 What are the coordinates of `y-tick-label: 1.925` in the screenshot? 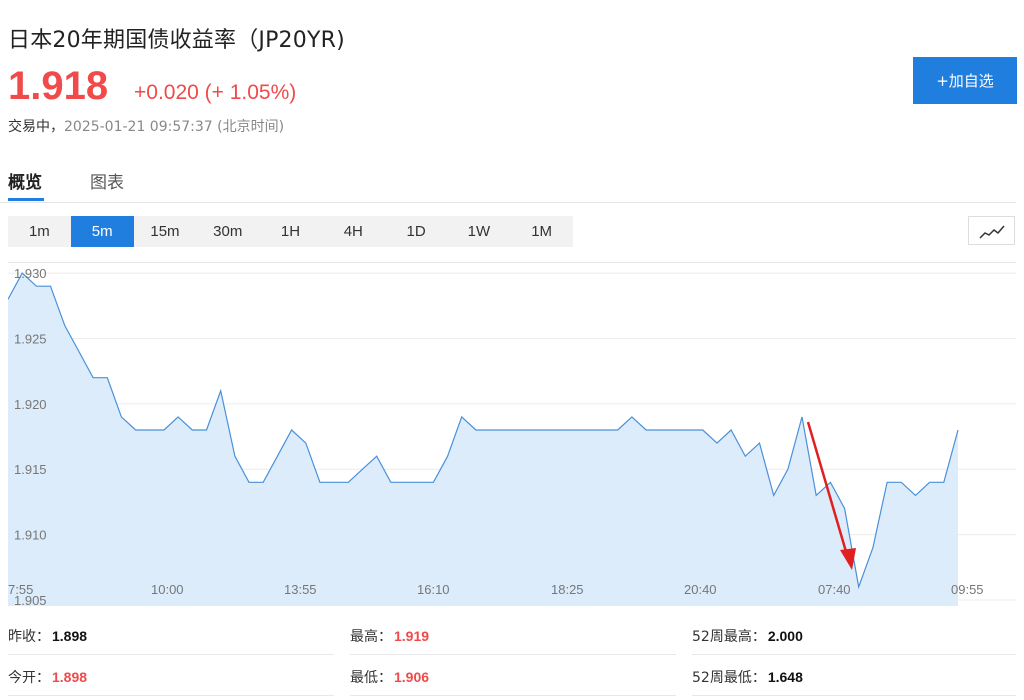 It's located at (30, 338).